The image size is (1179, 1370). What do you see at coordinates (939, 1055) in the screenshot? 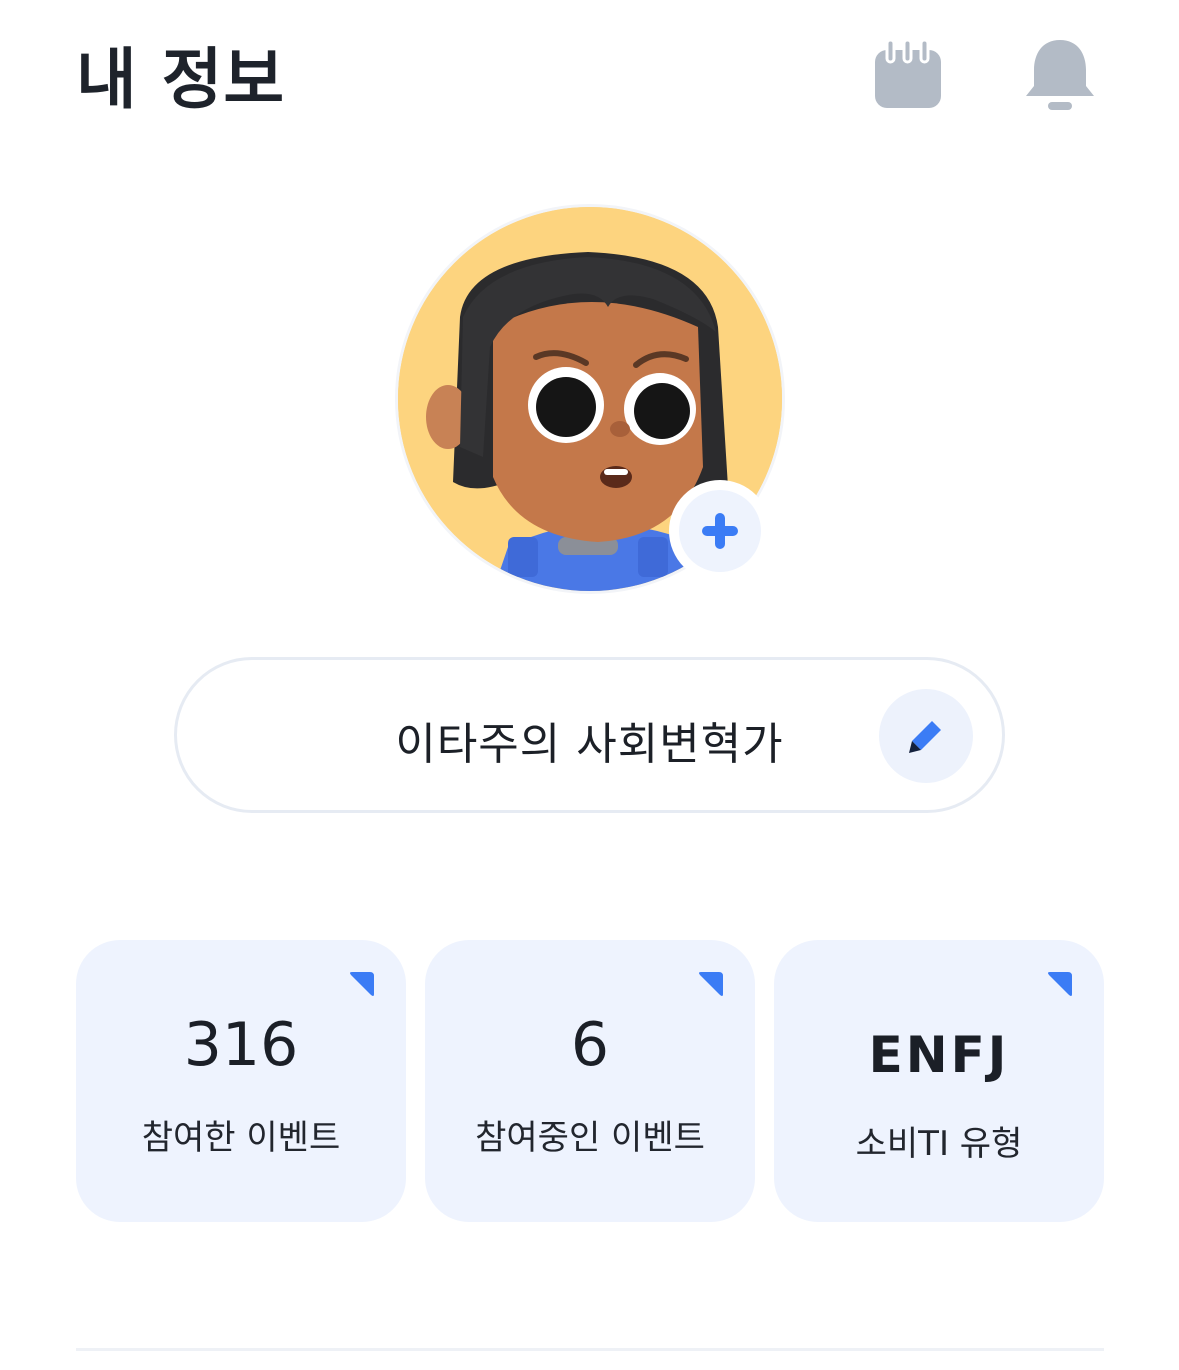
I see `stat-value: ENFJ` at bounding box center [939, 1055].